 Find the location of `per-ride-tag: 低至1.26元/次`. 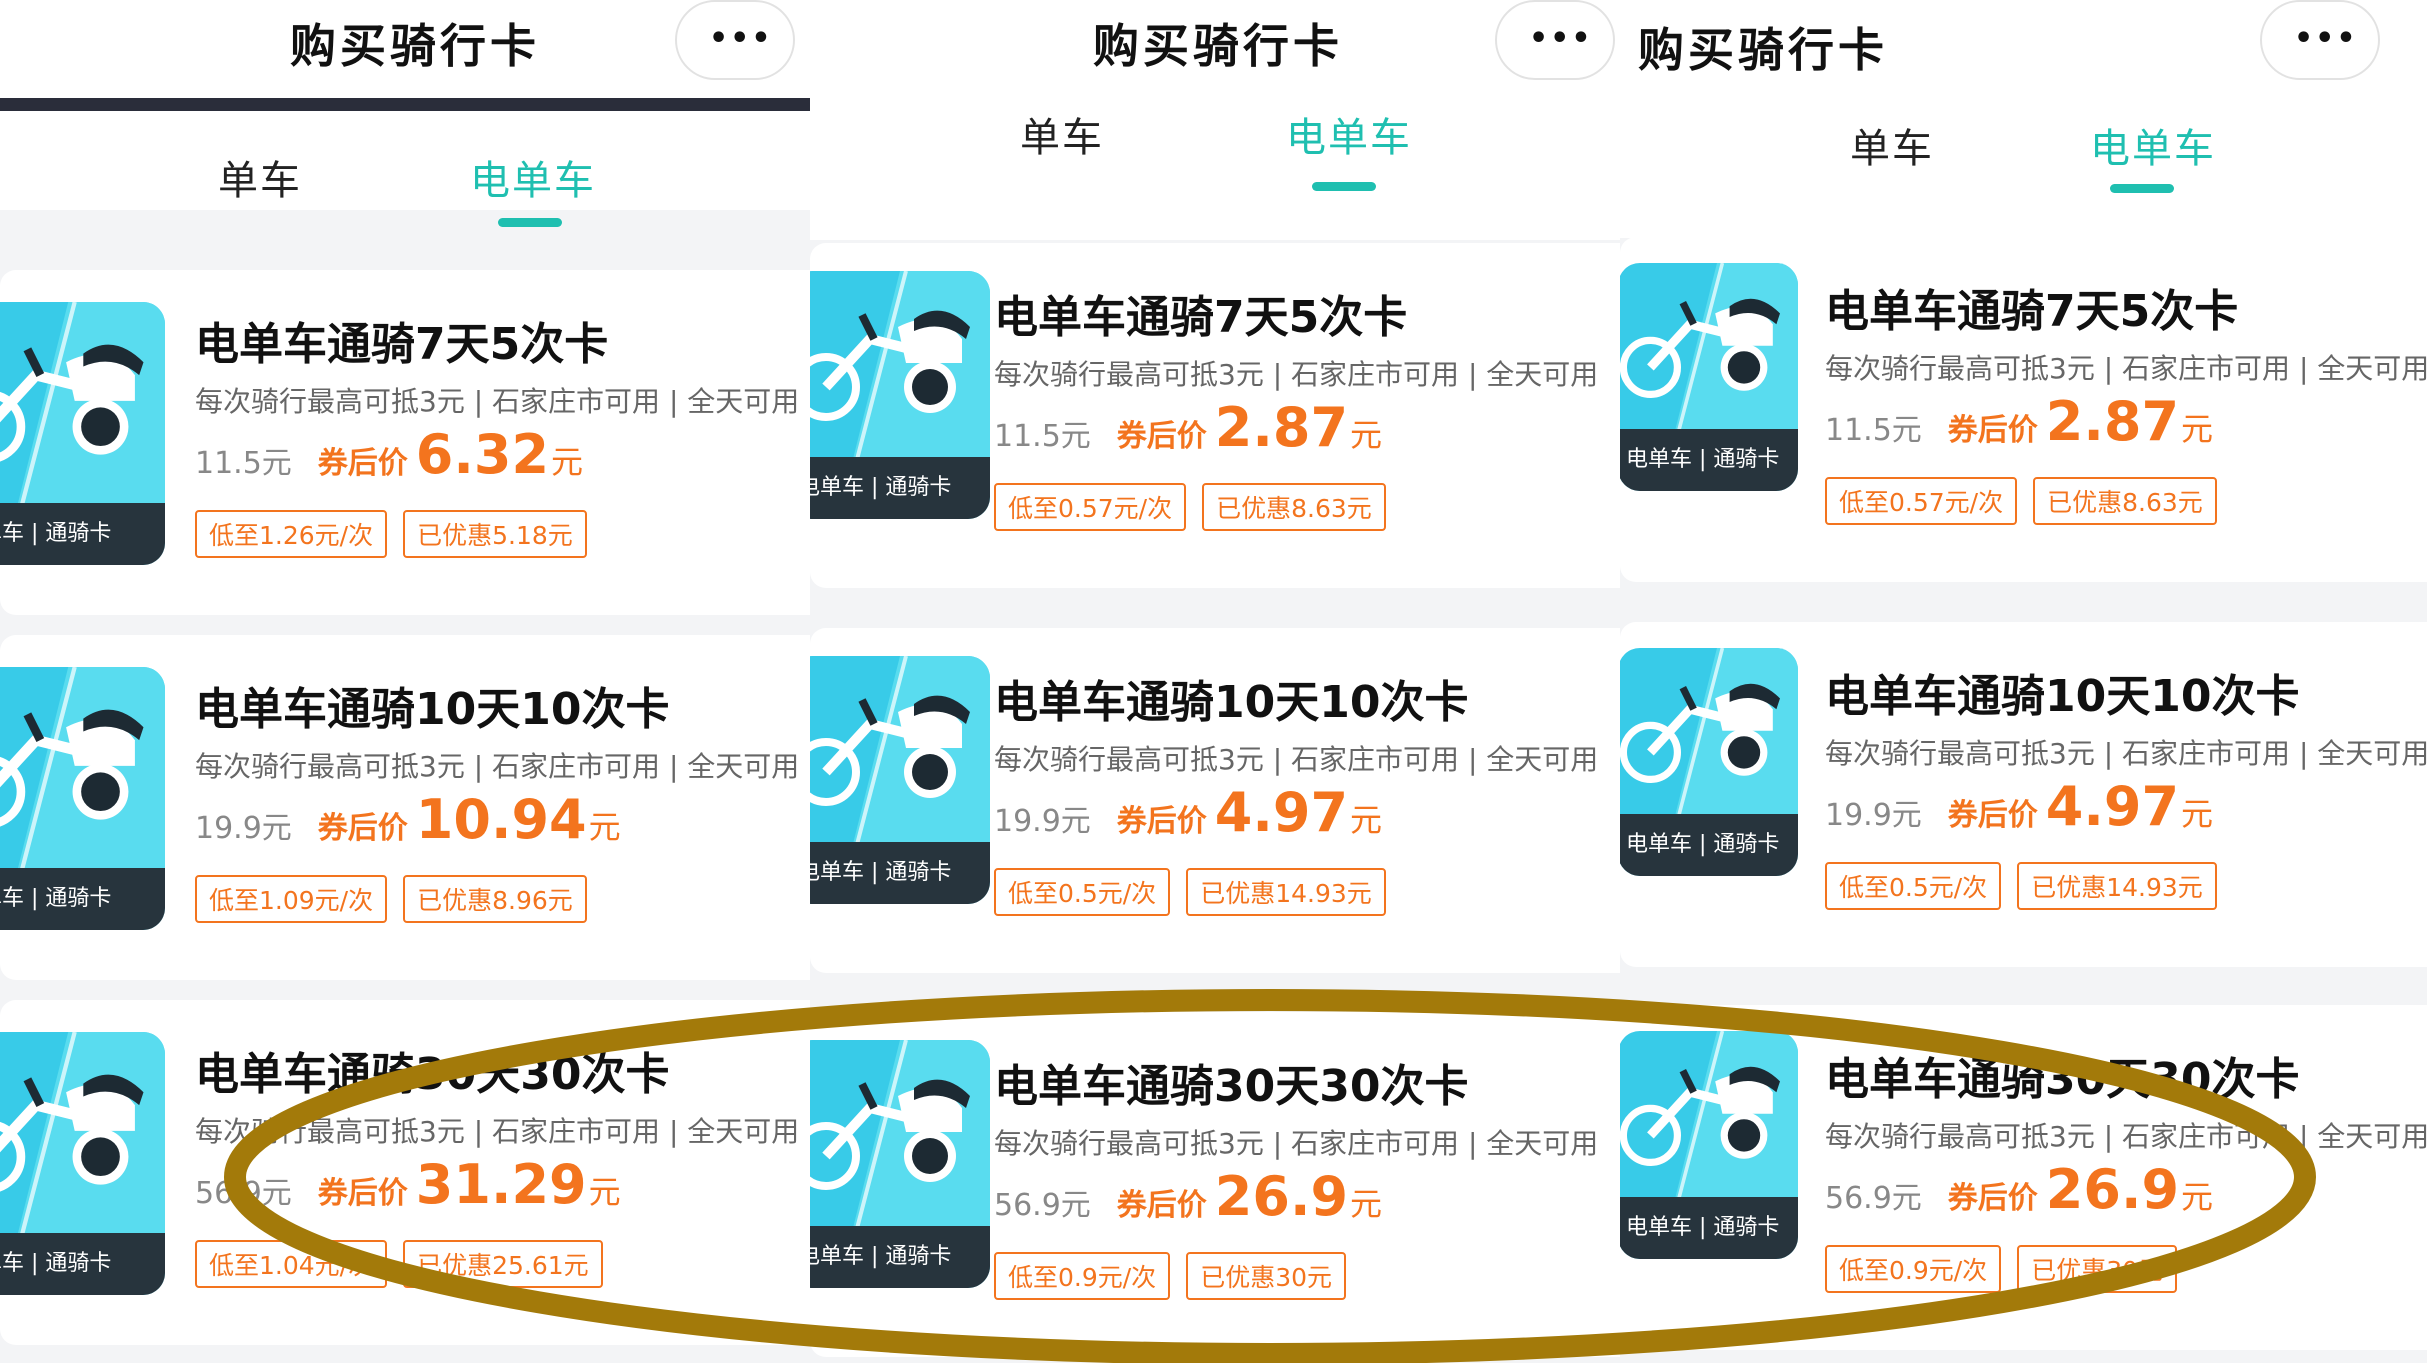

per-ride-tag: 低至1.26元/次 is located at coordinates (291, 534).